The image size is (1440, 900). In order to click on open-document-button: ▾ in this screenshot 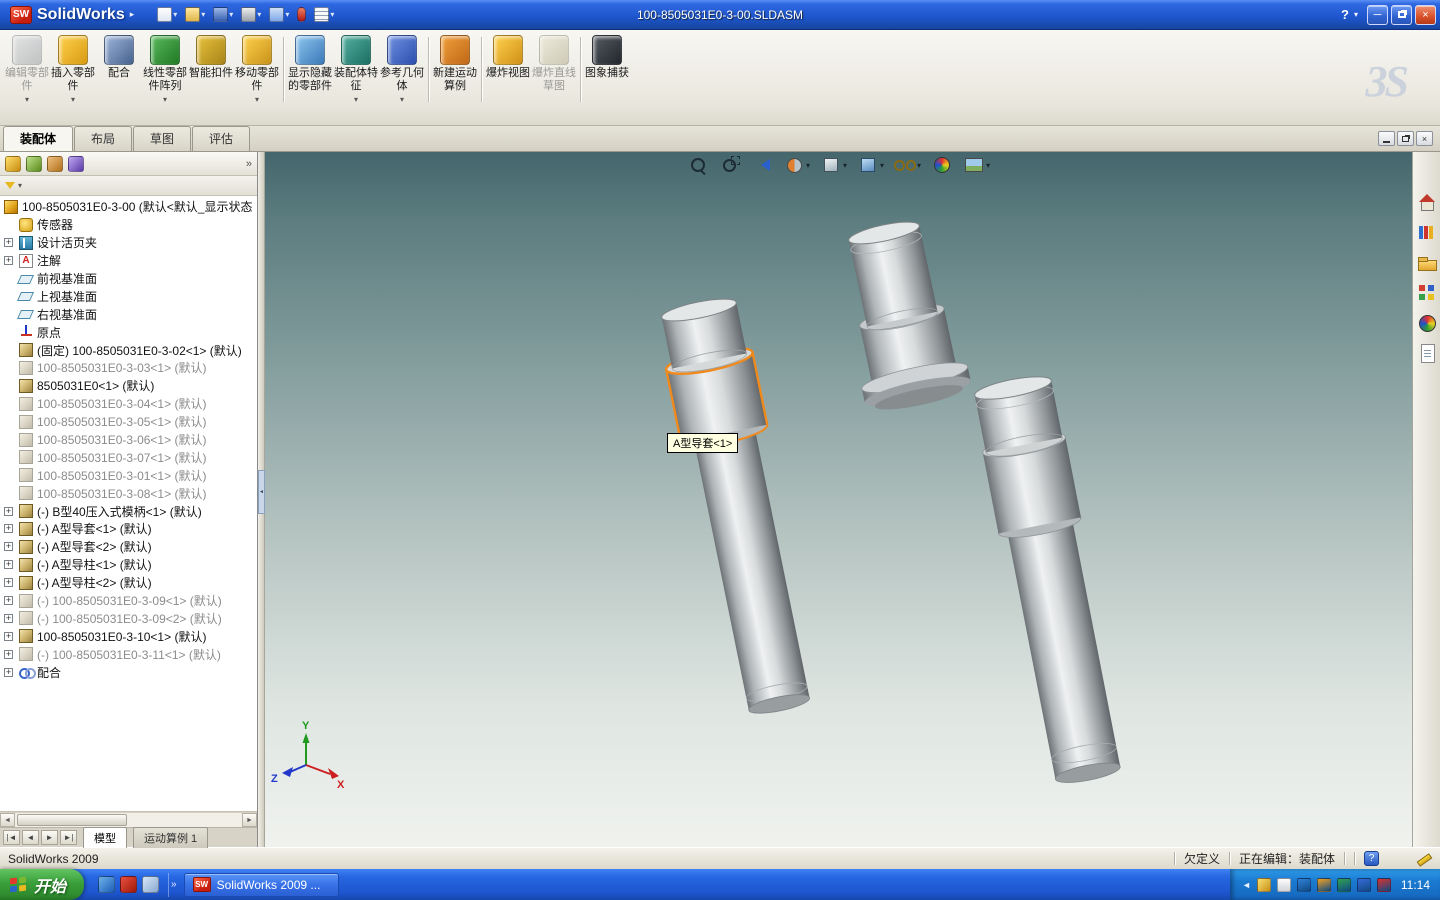, I will do `click(195, 14)`.